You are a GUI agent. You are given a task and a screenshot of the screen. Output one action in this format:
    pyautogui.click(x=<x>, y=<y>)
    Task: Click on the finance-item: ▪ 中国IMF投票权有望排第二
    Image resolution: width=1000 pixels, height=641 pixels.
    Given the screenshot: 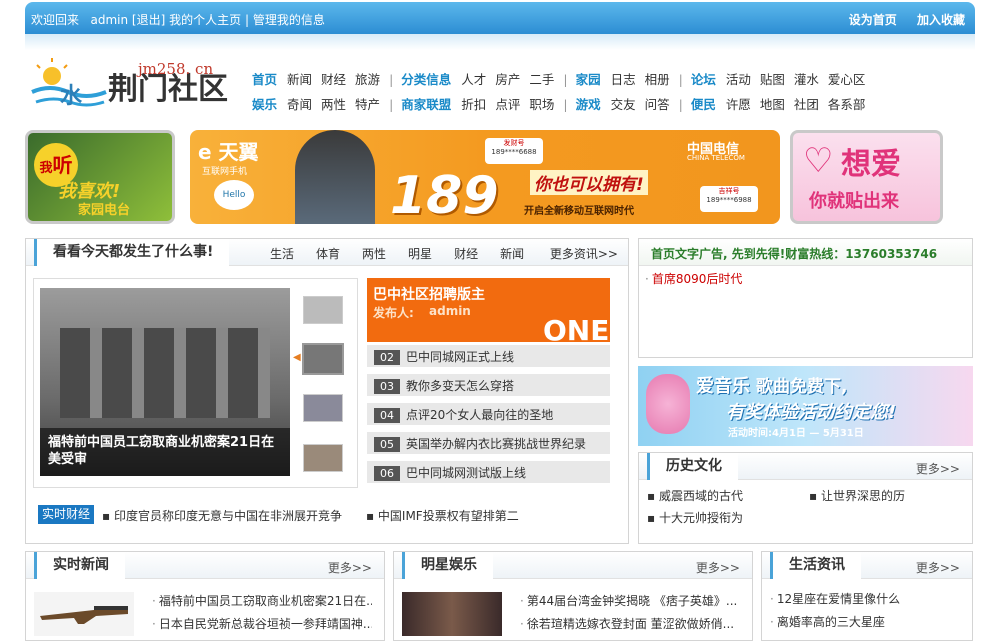 What is the action you would take?
    pyautogui.click(x=442, y=516)
    